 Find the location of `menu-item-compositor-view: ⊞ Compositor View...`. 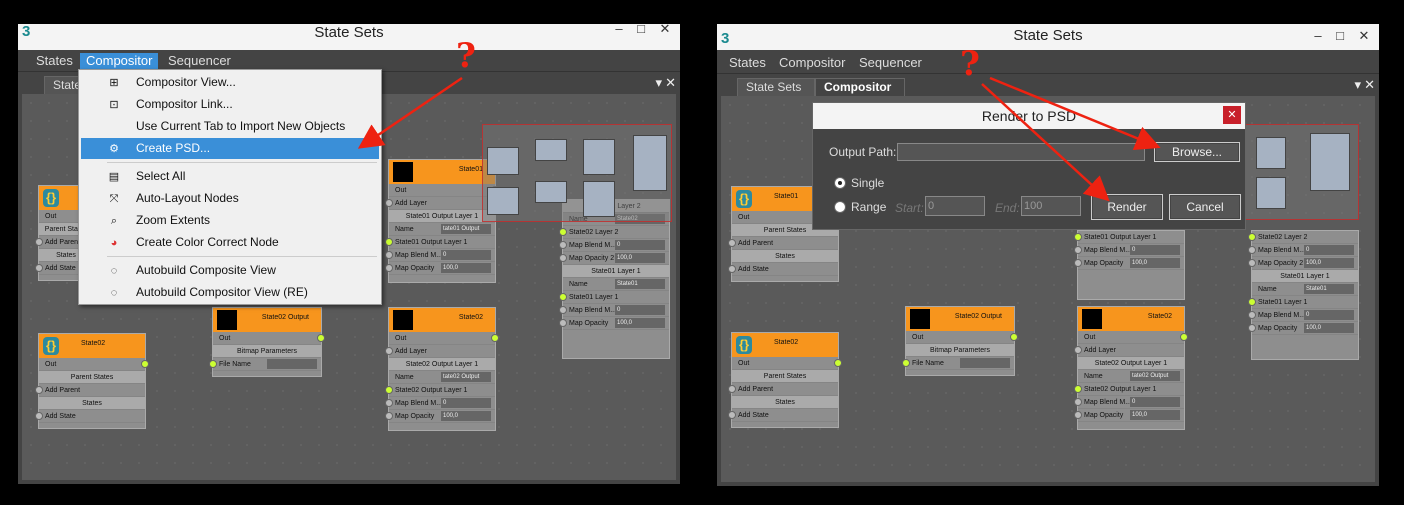

menu-item-compositor-view: ⊞ Compositor View... is located at coordinates (230, 82).